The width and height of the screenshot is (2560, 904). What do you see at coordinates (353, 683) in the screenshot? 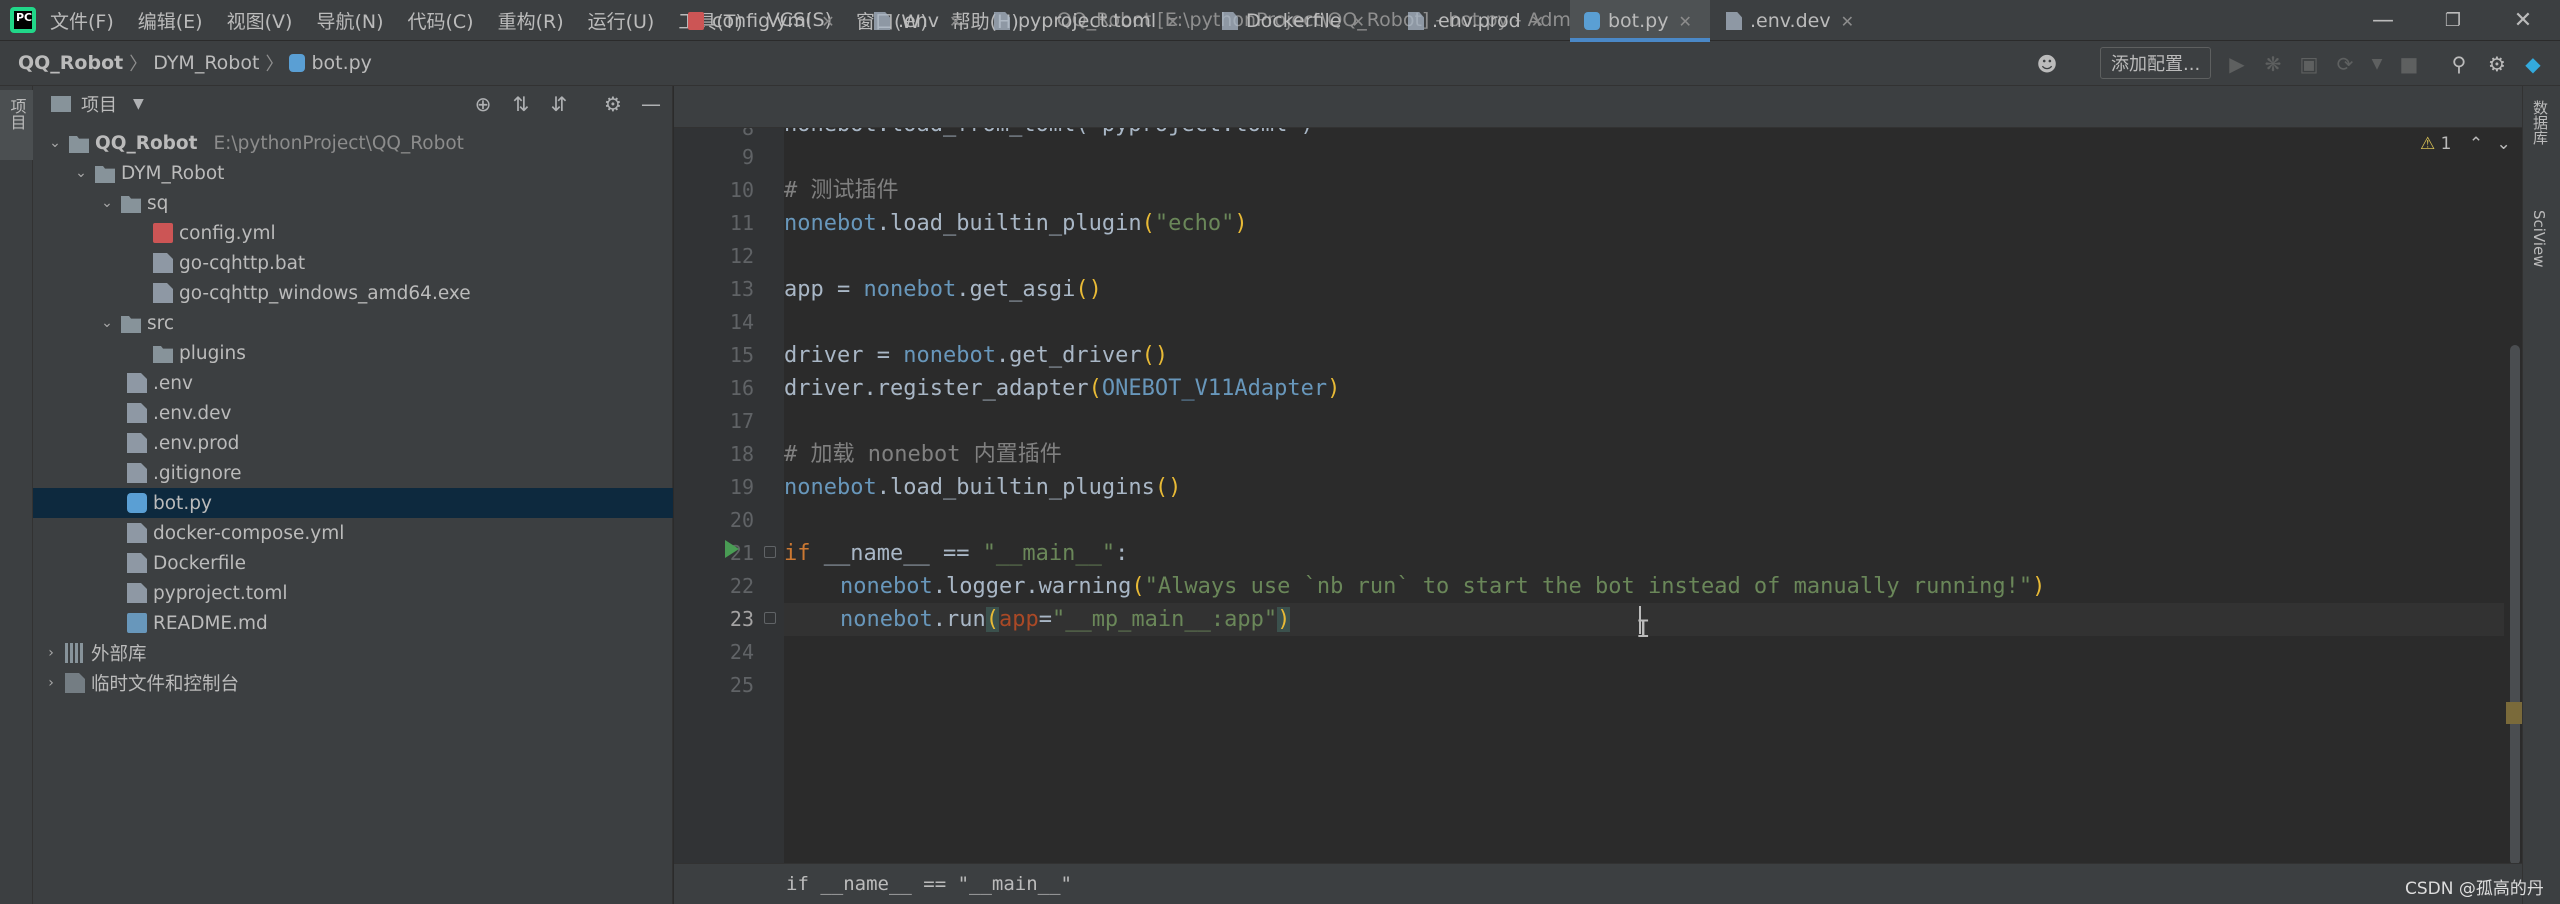
I see `tree-item-scratches: › 临时文件和控制台` at bounding box center [353, 683].